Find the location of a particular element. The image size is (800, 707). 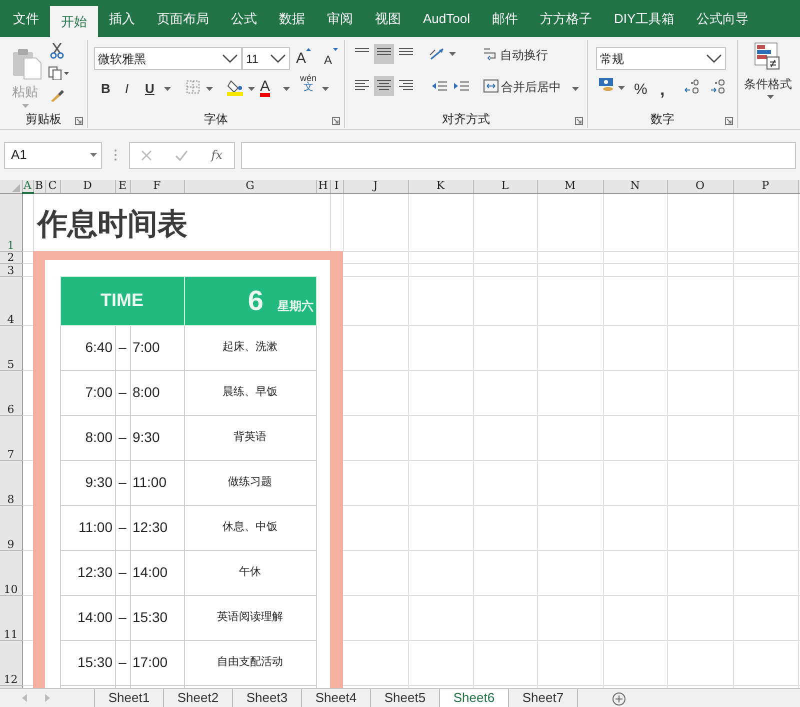

column-header: D is located at coordinates (87, 186).